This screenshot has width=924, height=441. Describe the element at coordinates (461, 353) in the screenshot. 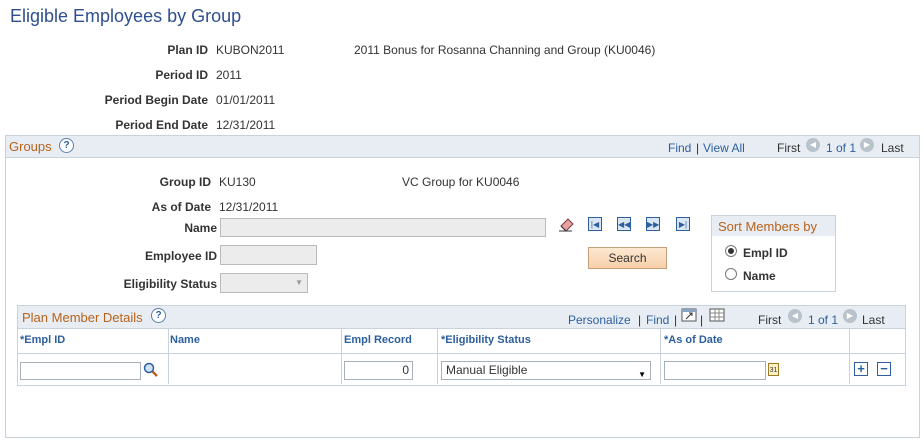

I see `header-row-divider` at that location.